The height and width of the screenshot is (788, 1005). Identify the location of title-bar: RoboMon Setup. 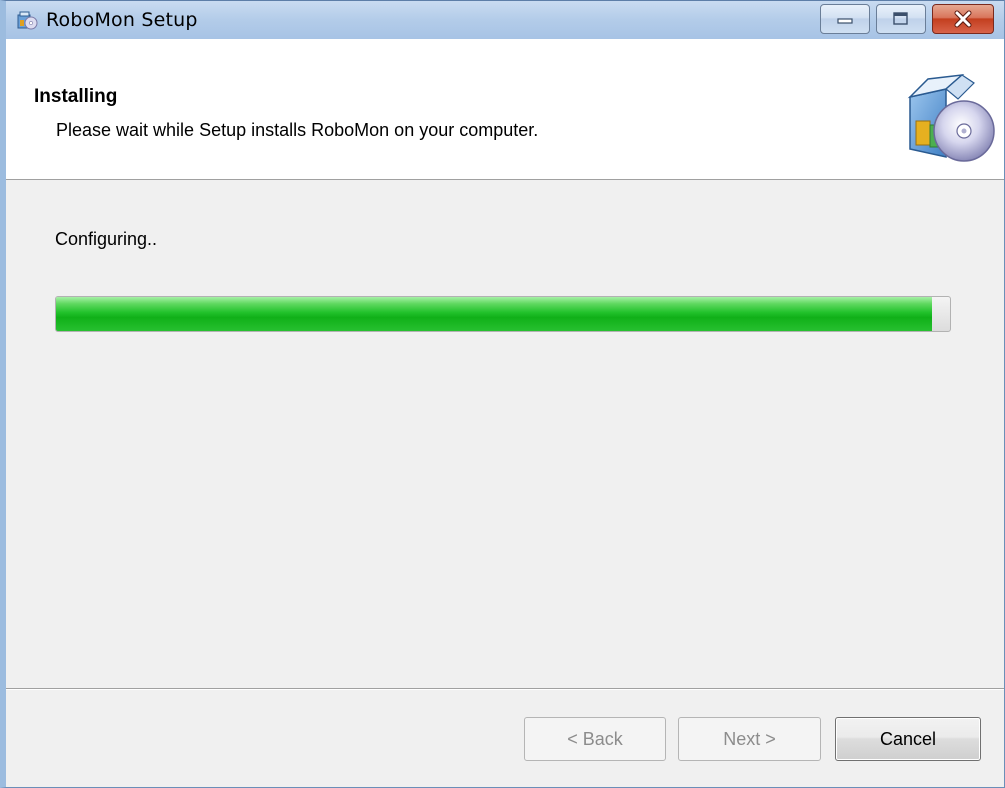
(505, 20).